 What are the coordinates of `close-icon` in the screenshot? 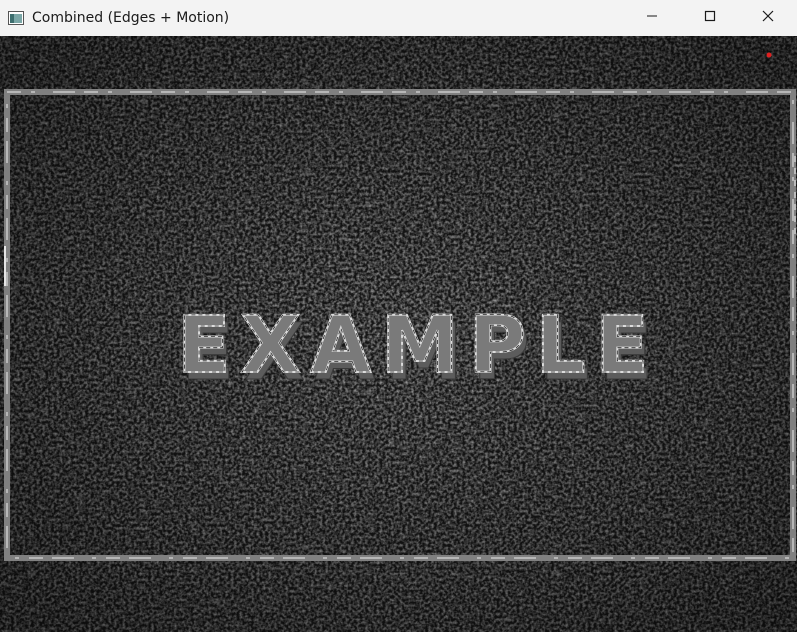 It's located at (768, 18).